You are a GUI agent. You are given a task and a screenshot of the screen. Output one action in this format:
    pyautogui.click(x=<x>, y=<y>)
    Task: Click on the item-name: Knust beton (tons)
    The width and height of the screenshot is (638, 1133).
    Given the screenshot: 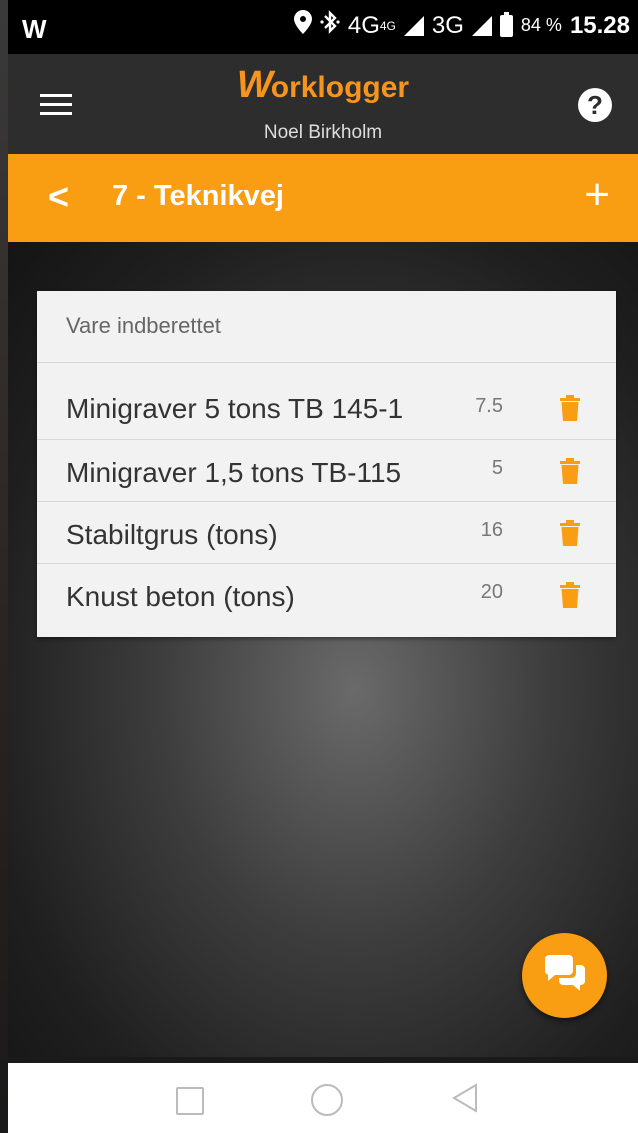 What is the action you would take?
    pyautogui.click(x=180, y=596)
    